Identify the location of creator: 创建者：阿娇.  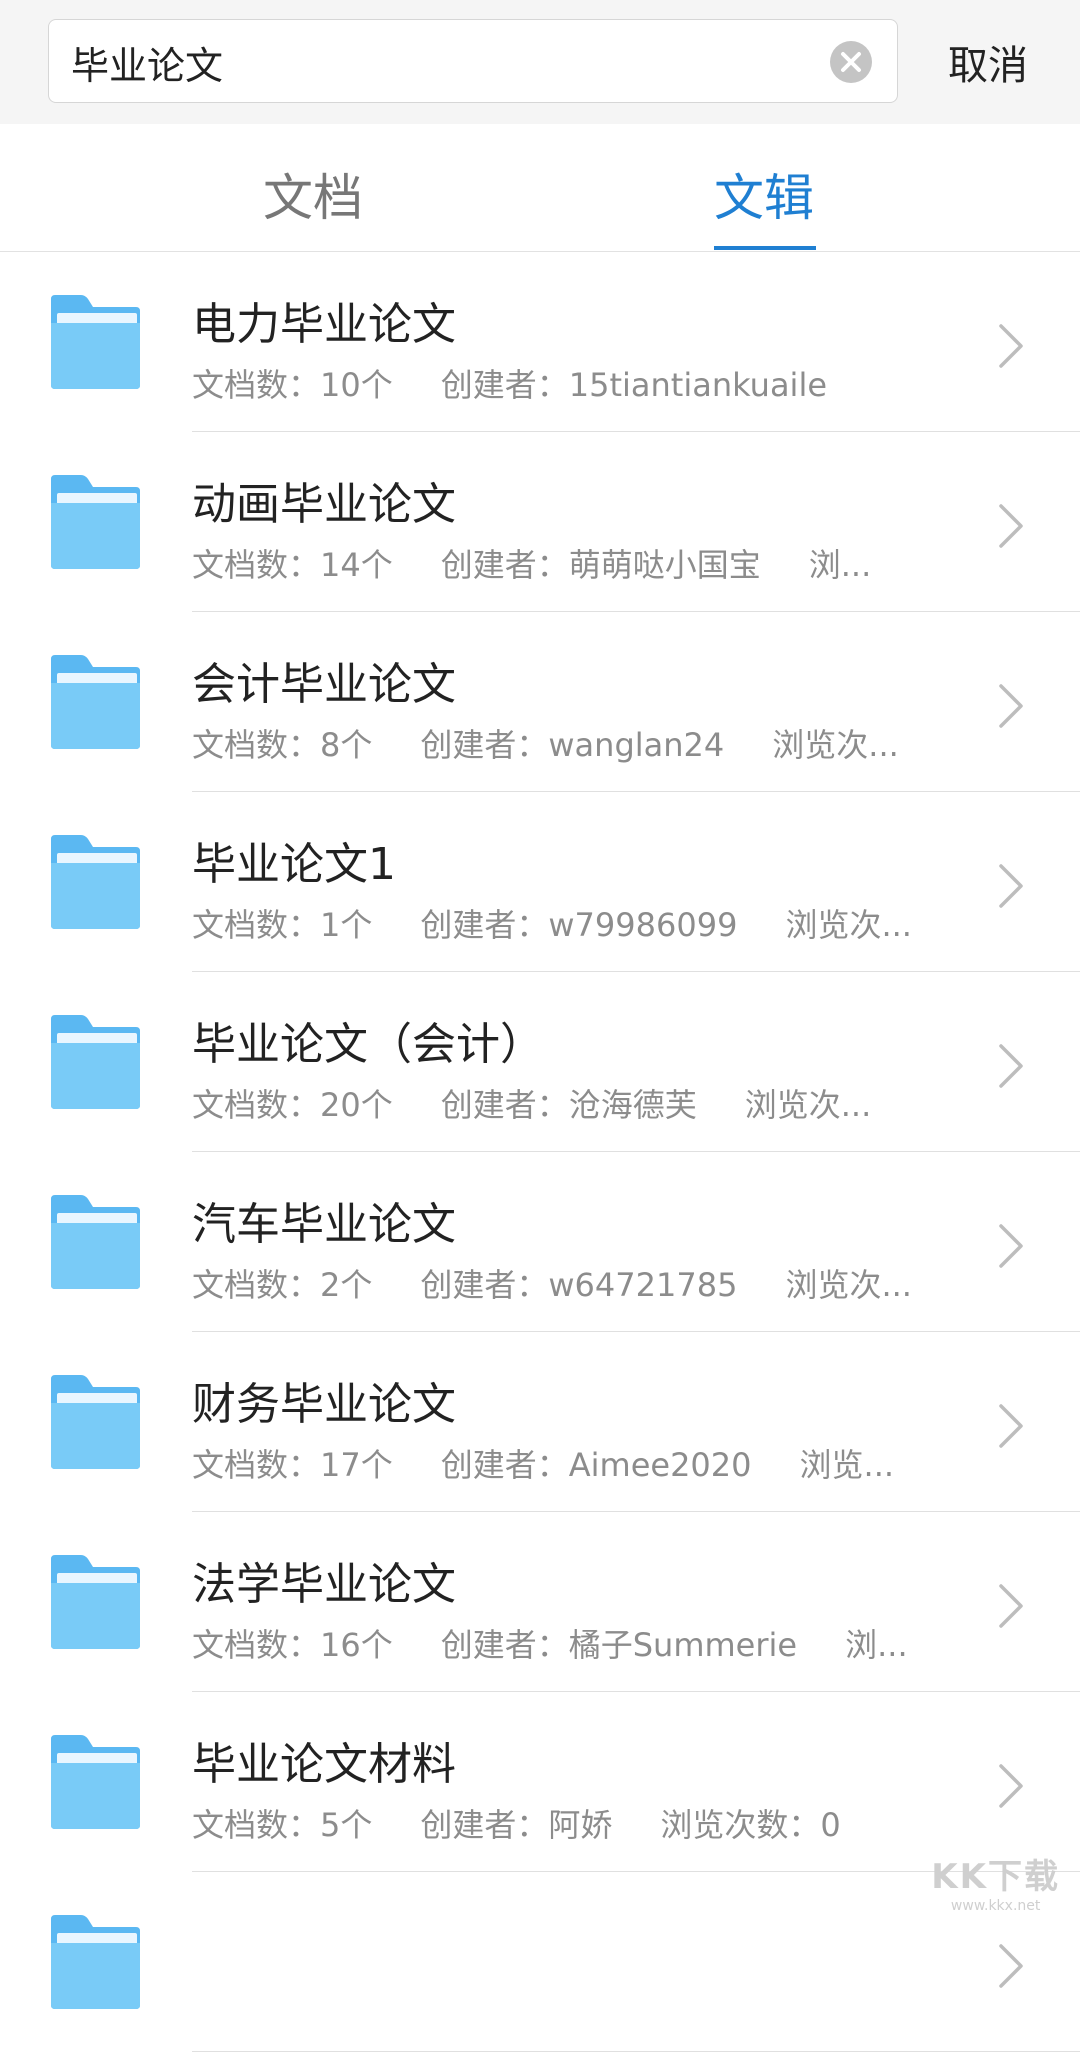
(516, 1825).